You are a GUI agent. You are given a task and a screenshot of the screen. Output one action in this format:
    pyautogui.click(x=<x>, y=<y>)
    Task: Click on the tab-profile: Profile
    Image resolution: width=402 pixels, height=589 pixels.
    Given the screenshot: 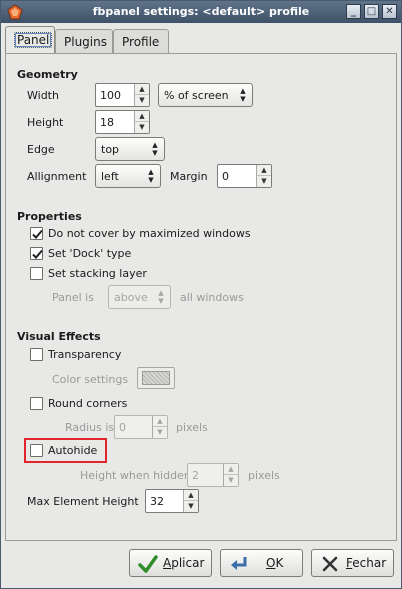 What is the action you would take?
    pyautogui.click(x=141, y=41)
    